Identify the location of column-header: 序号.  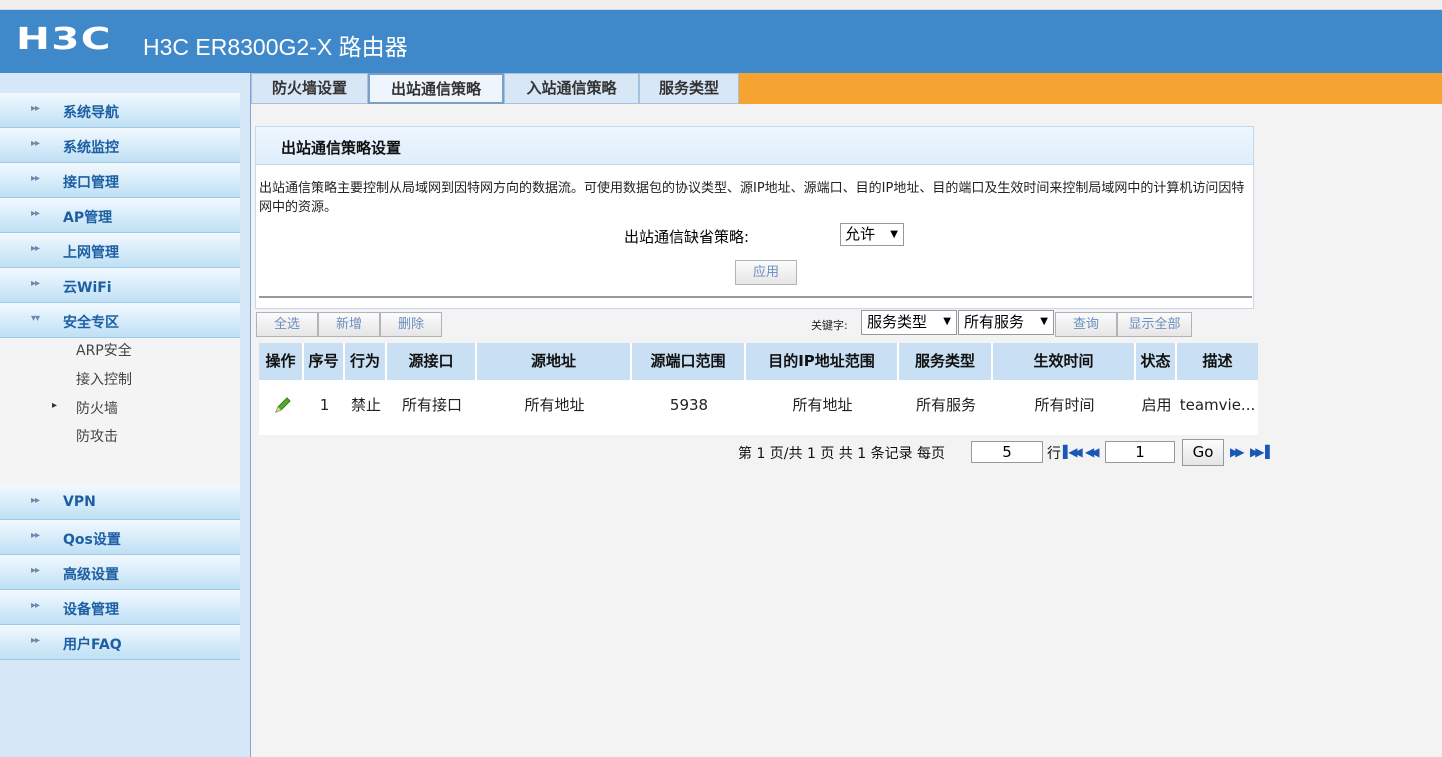
(324, 361).